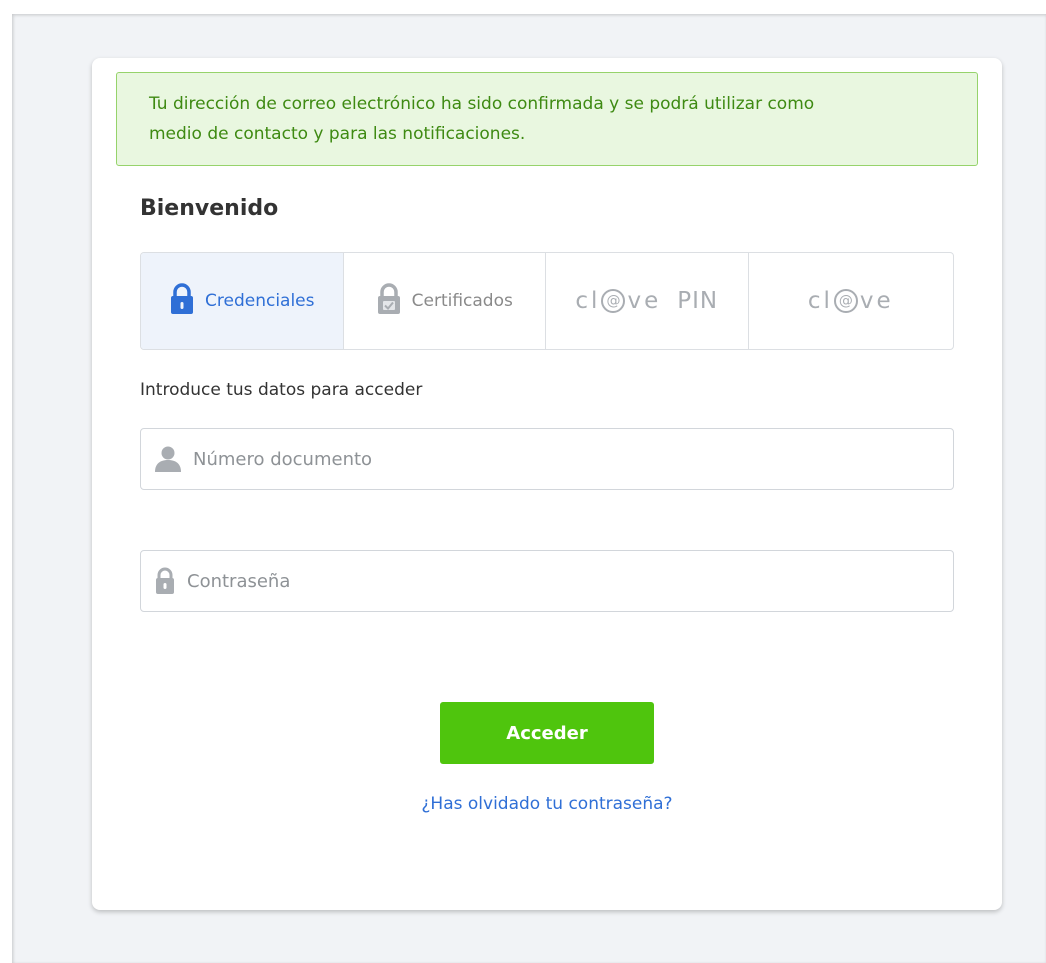 The height and width of the screenshot is (963, 1046). I want to click on page-title: Bienvenido, so click(209, 208).